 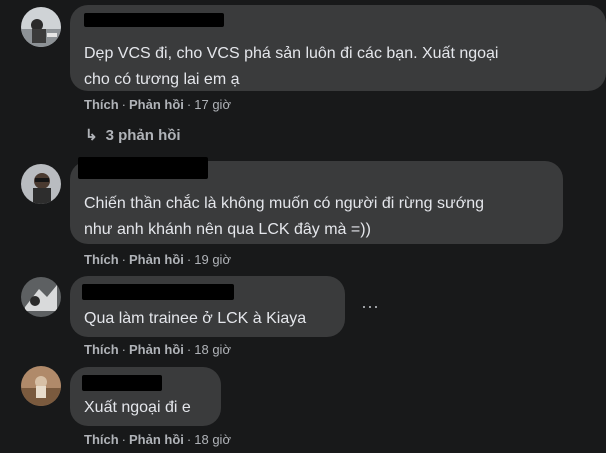 I want to click on view-replies-label: 3 phản hồi, so click(x=143, y=135).